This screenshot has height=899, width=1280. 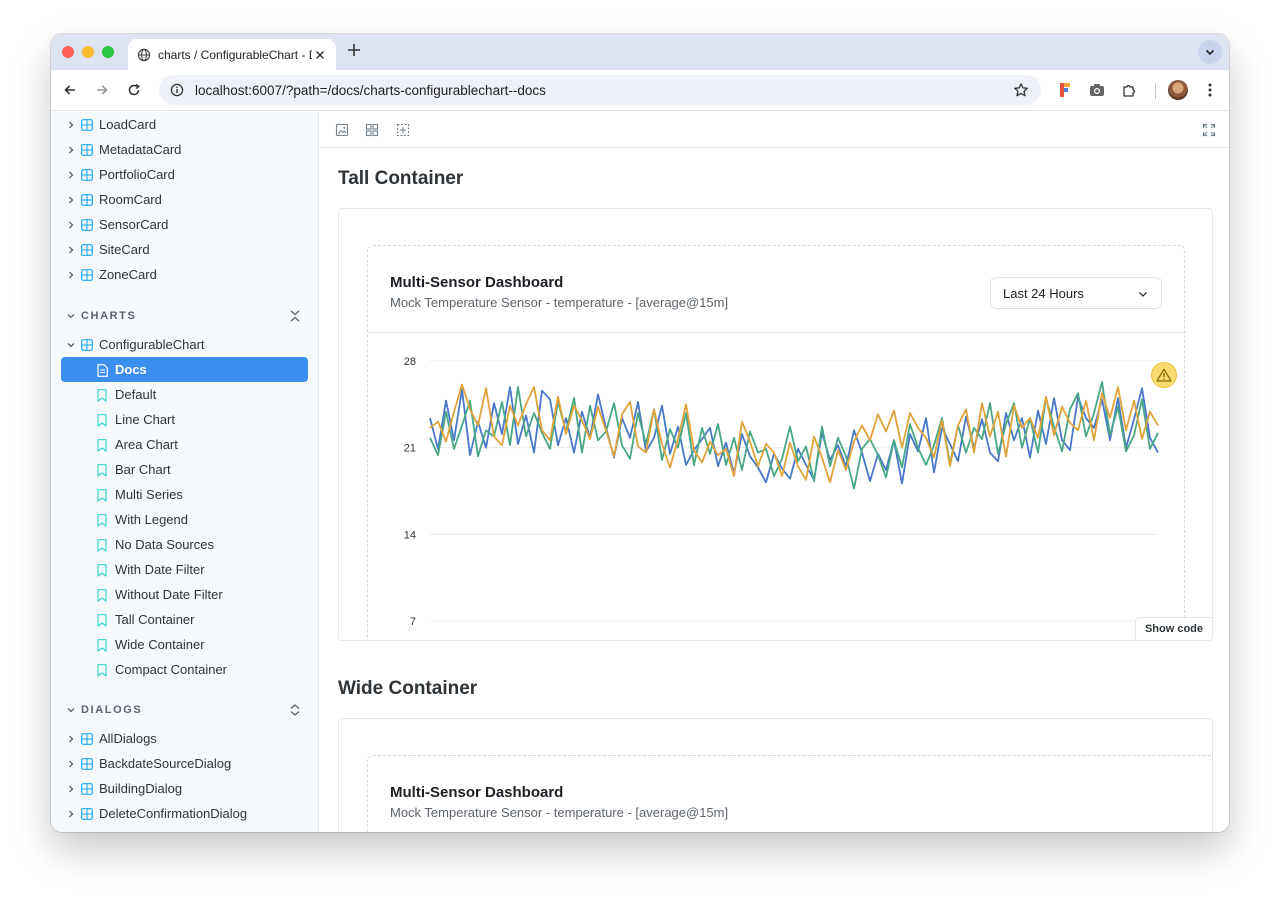 What do you see at coordinates (184, 149) in the screenshot?
I see `sidebar-item-metadatacard: MetadataCard` at bounding box center [184, 149].